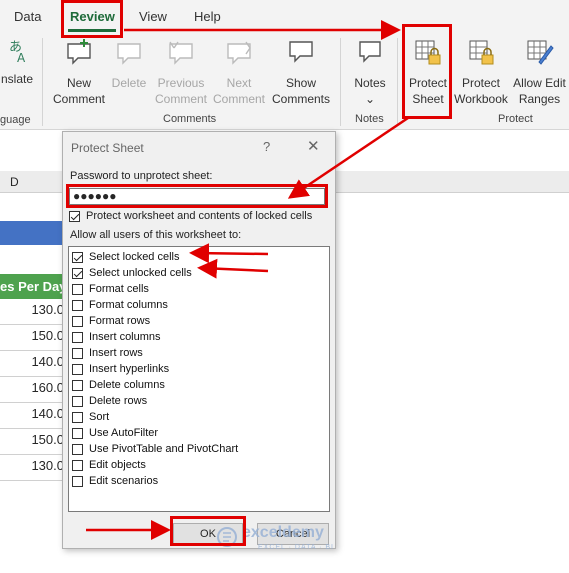  I want to click on arrow-select-unlocked, so click(233, 268).